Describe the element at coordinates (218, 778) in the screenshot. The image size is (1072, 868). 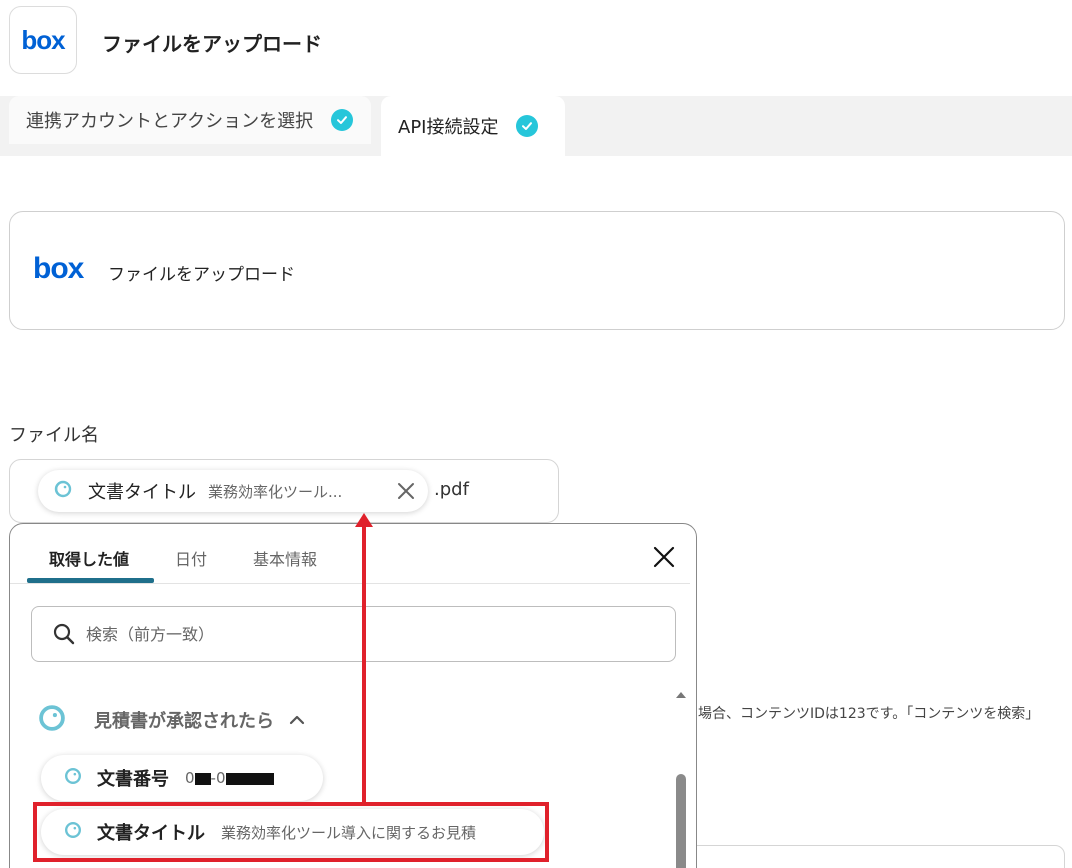
I see `value-mid: -0` at that location.